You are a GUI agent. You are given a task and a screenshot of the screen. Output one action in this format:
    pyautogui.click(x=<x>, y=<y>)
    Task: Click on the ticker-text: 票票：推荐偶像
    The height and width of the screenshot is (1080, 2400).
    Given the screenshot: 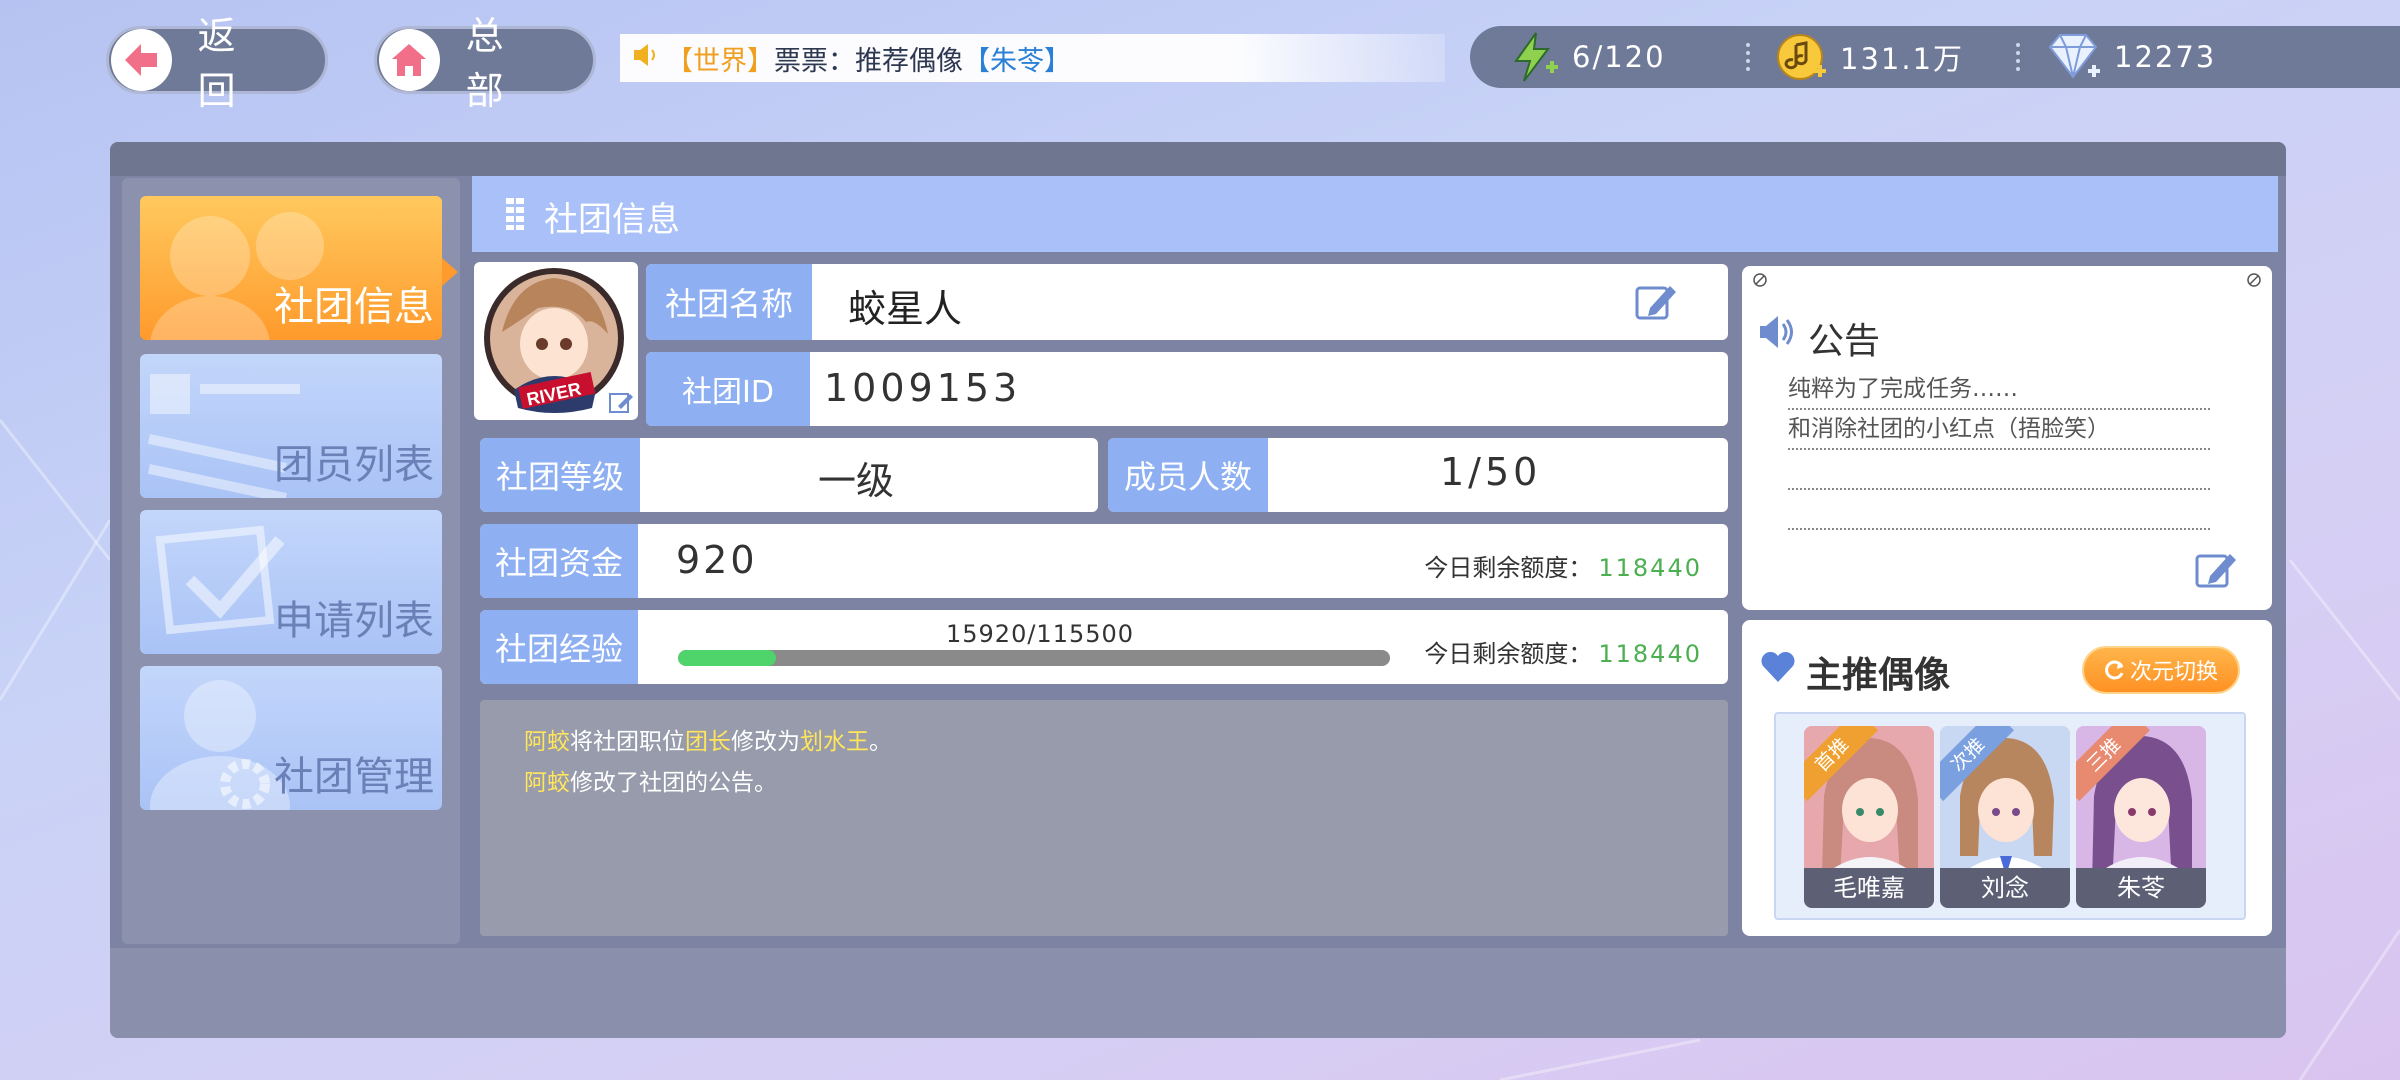 What is the action you would take?
    pyautogui.click(x=868, y=61)
    